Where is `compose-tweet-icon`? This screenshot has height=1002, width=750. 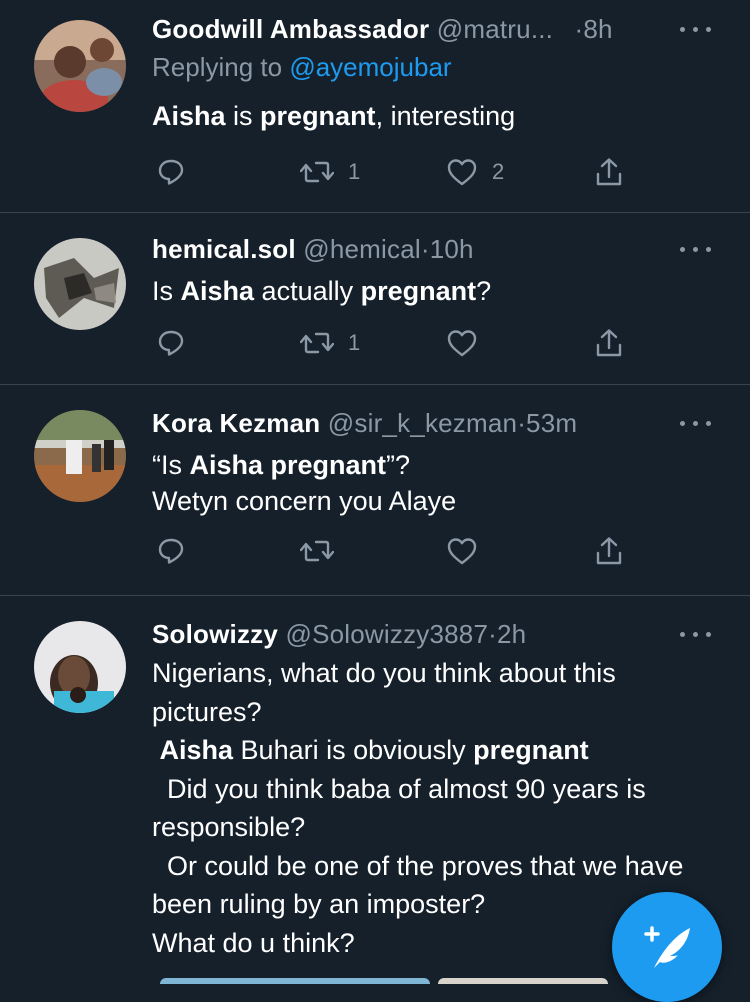 compose-tweet-icon is located at coordinates (667, 947).